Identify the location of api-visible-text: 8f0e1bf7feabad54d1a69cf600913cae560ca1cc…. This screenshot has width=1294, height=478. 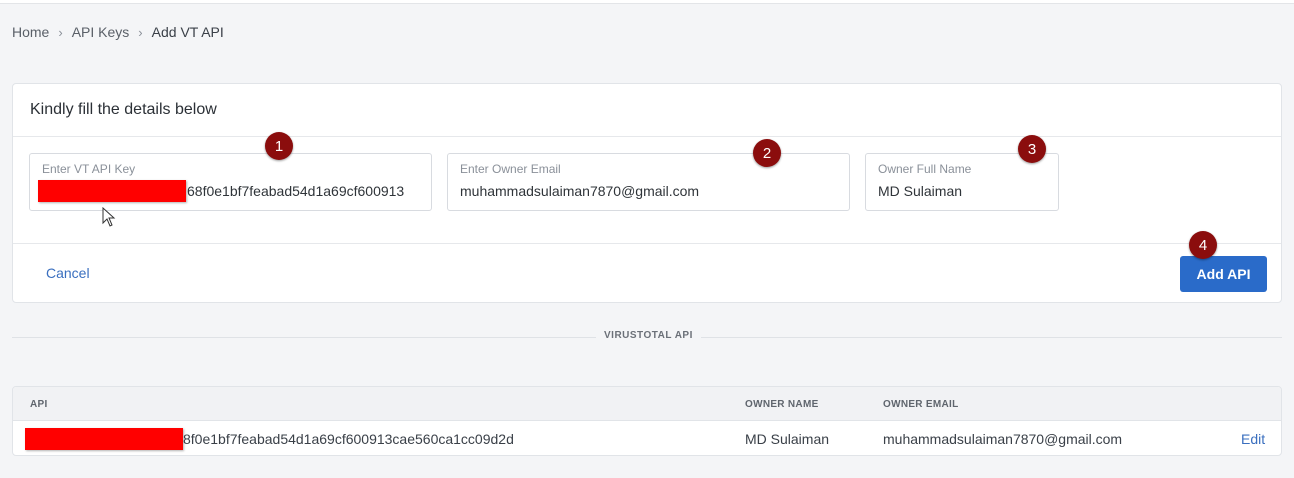
(348, 439).